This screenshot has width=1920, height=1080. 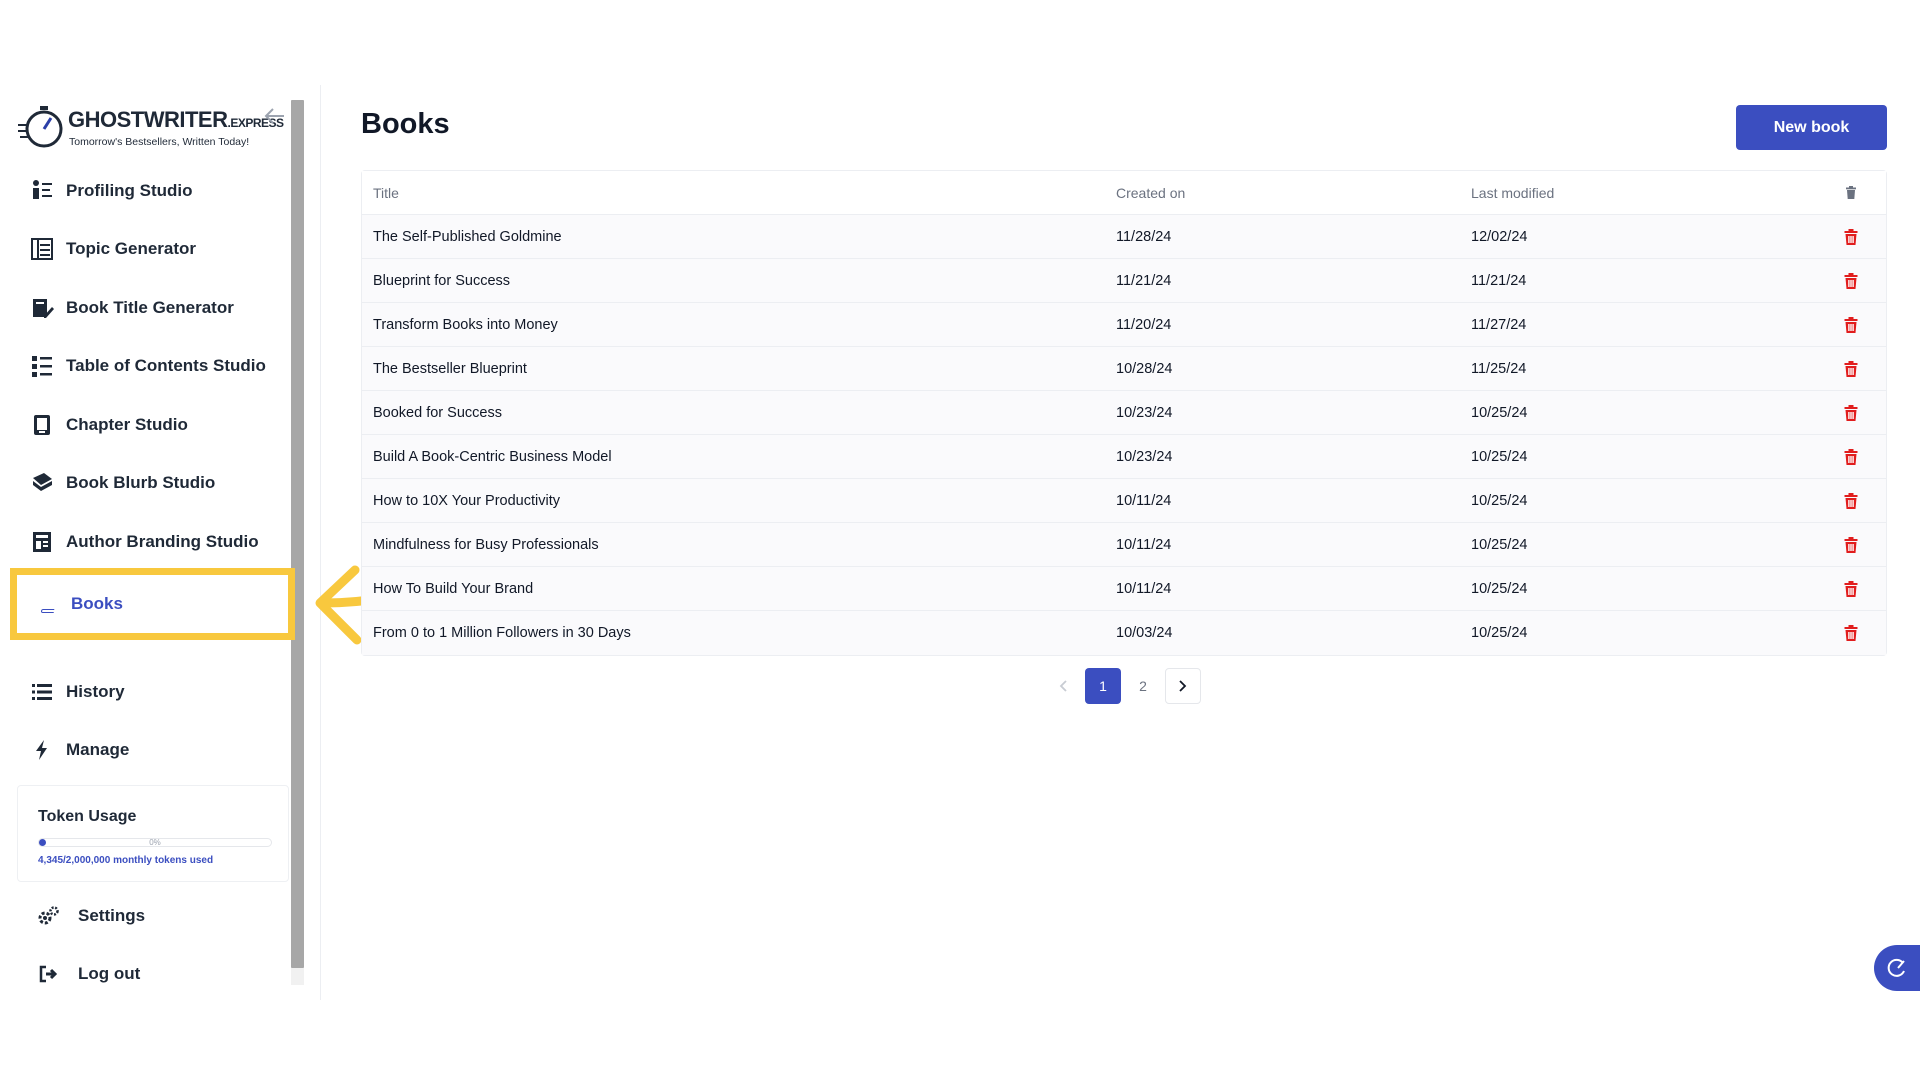 What do you see at coordinates (739, 413) in the screenshot?
I see `book-title-cell: Booked for Success` at bounding box center [739, 413].